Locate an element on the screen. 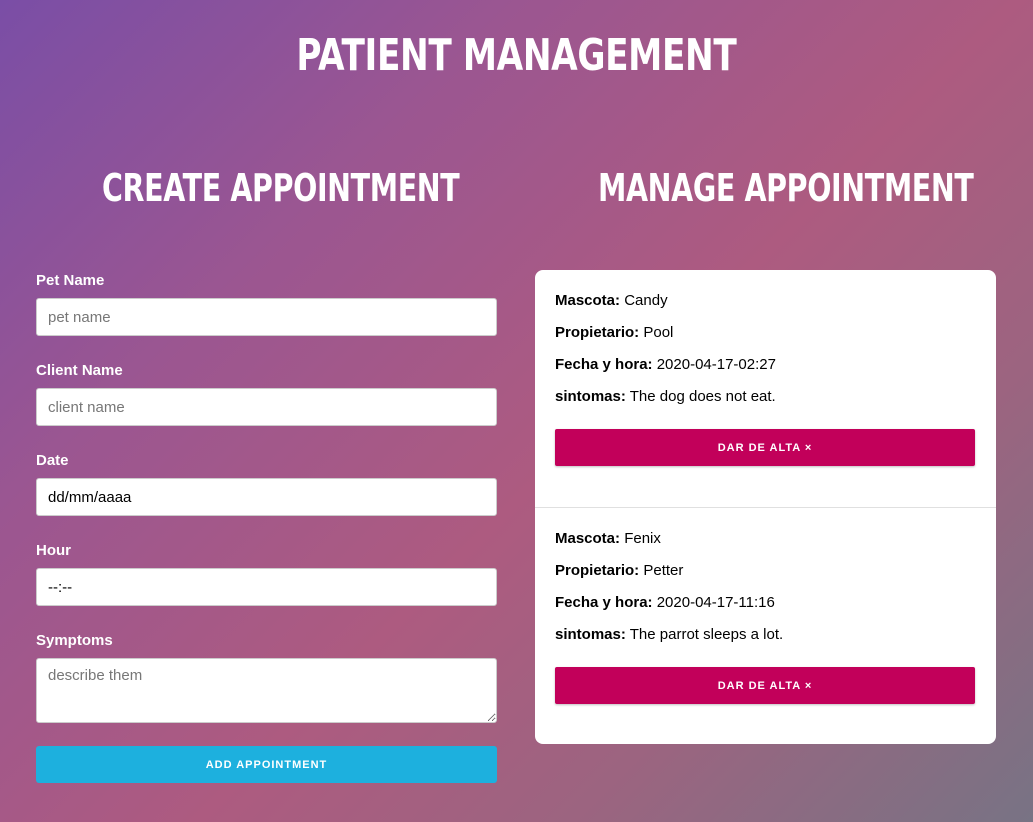 Image resolution: width=1033 pixels, height=822 pixels. manage-appointment-heading: MANAGE APPOINTMENT is located at coordinates (786, 188).